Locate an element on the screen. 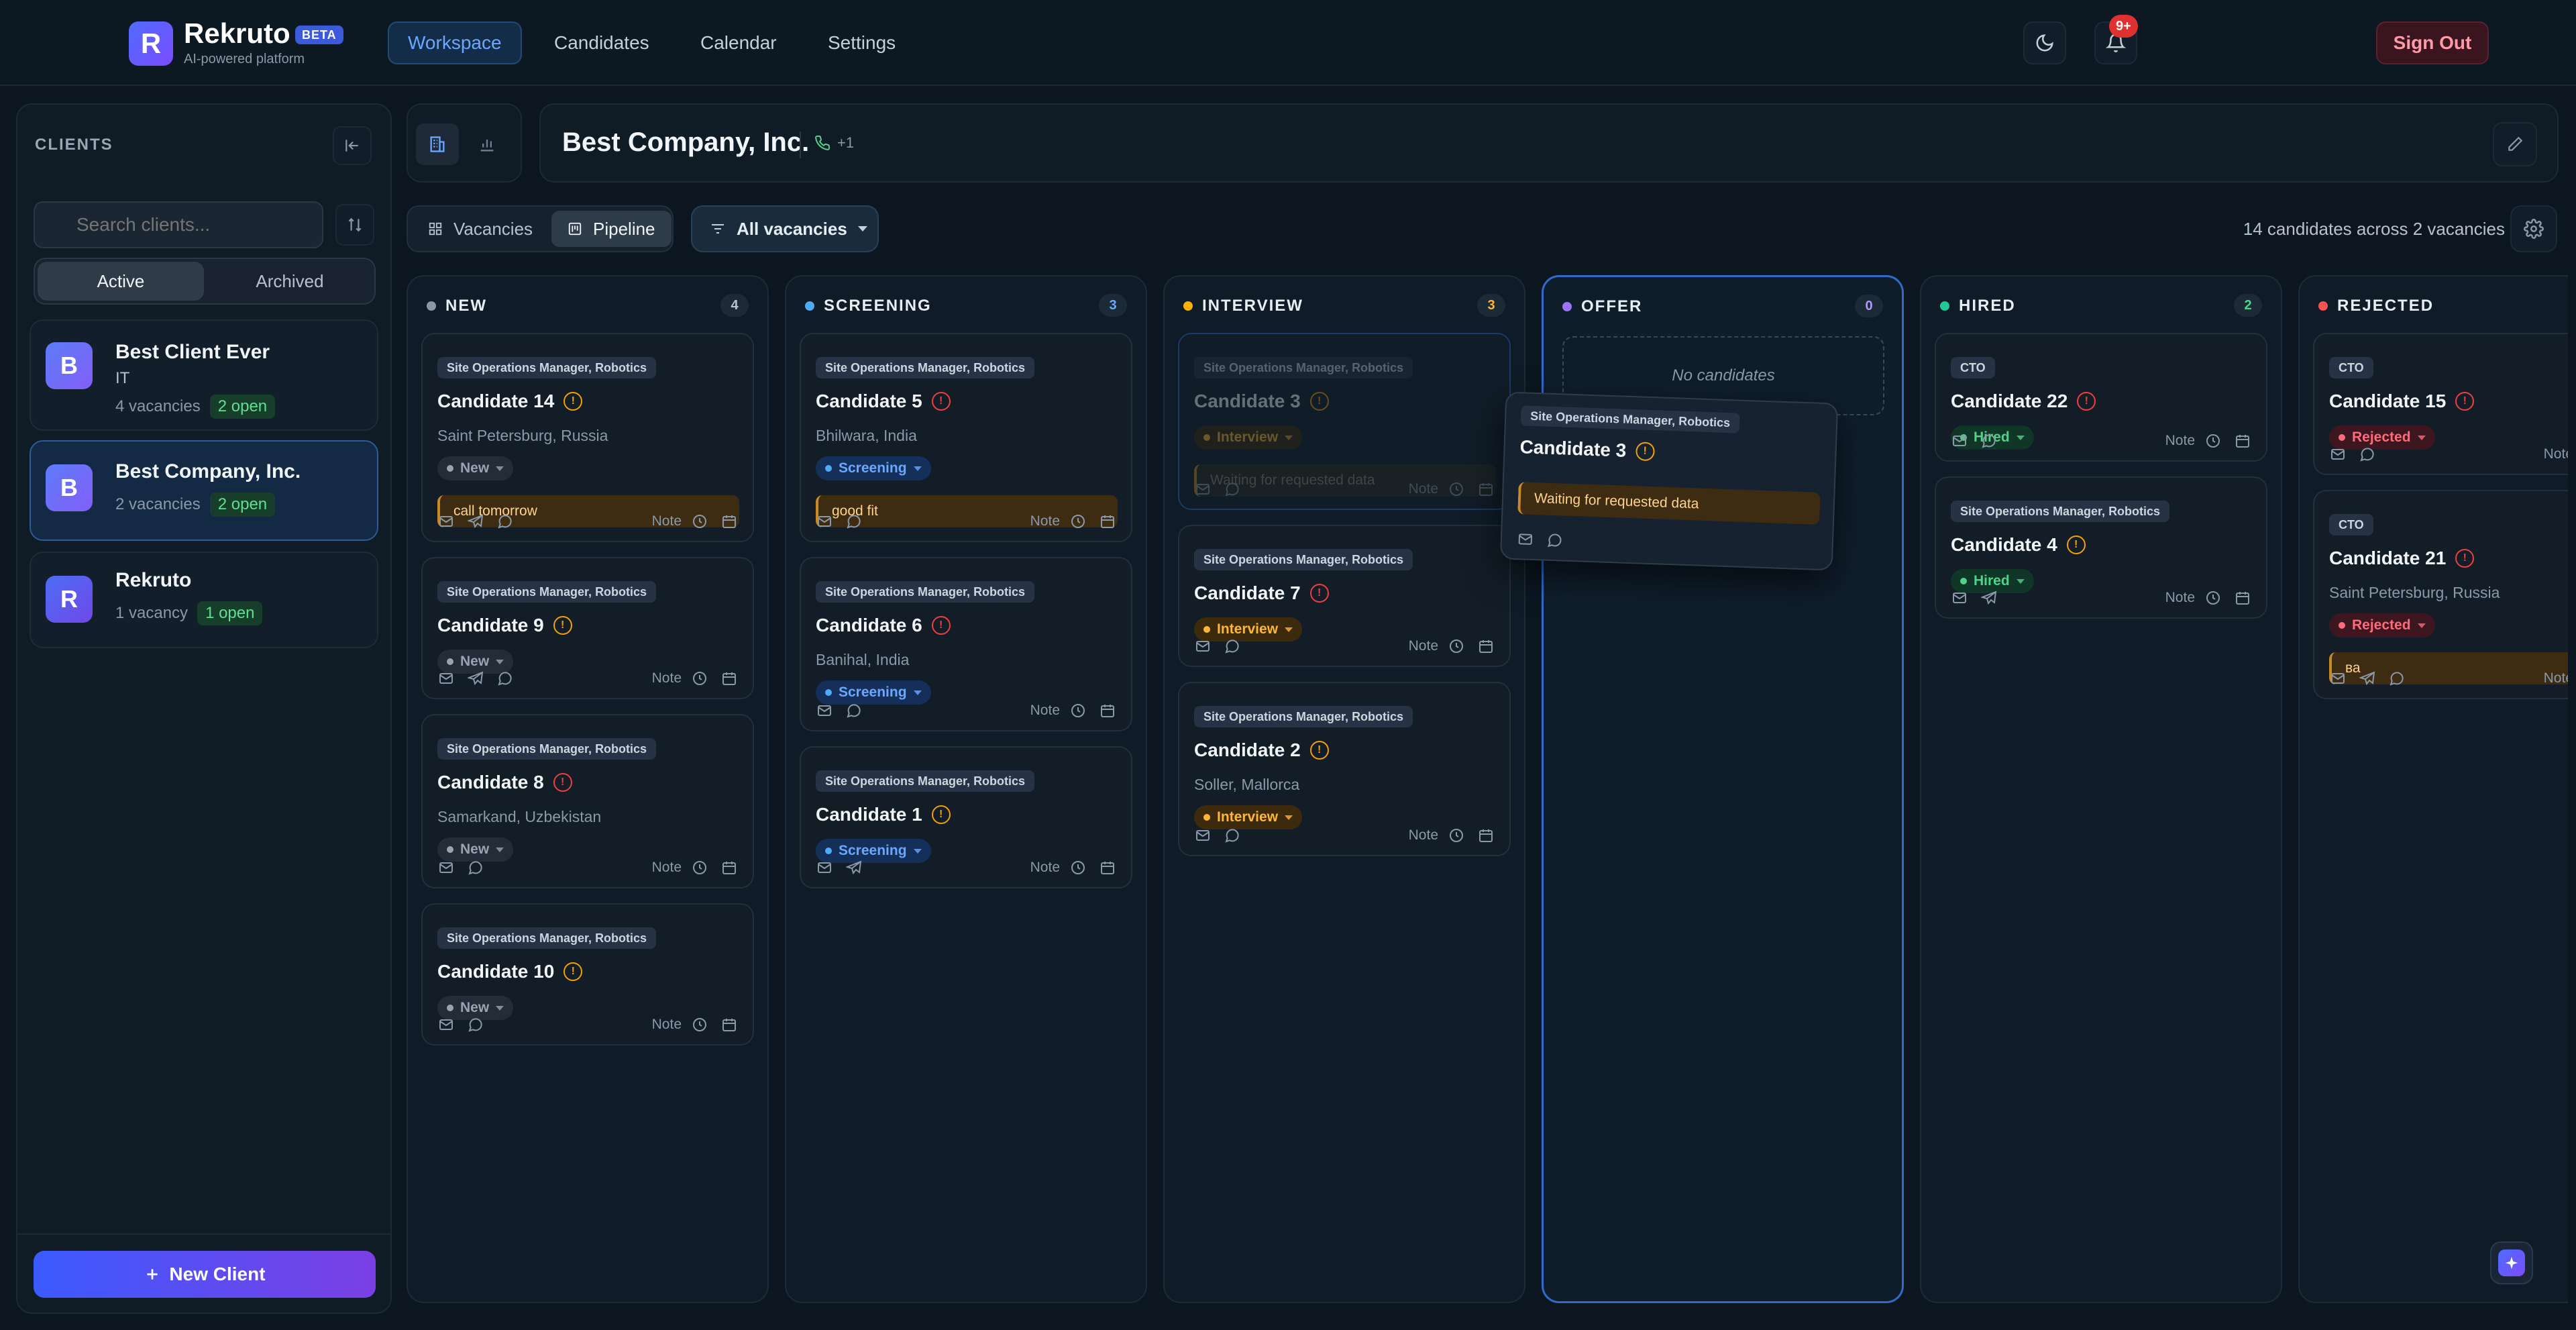 This screenshot has width=2576, height=1330. client-card-best-company: B Best Company, Inc. 2 vacancies 2 open is located at coordinates (204, 490).